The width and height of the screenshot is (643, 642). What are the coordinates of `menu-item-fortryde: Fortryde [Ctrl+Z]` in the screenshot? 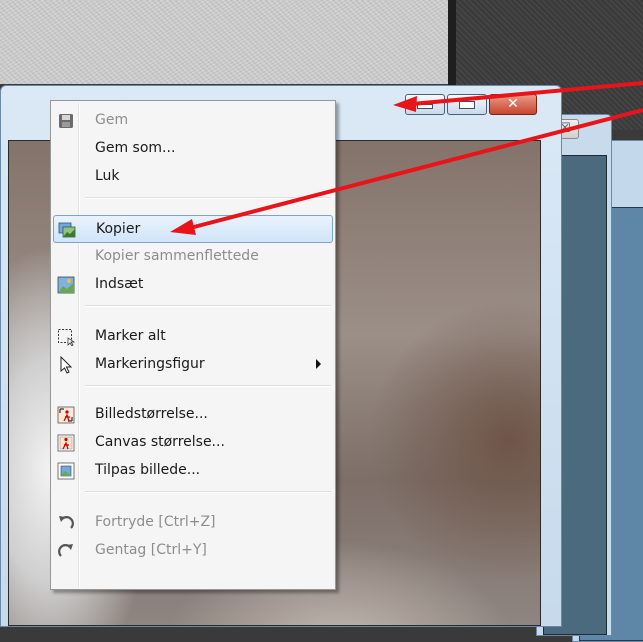 It's located at (193, 523).